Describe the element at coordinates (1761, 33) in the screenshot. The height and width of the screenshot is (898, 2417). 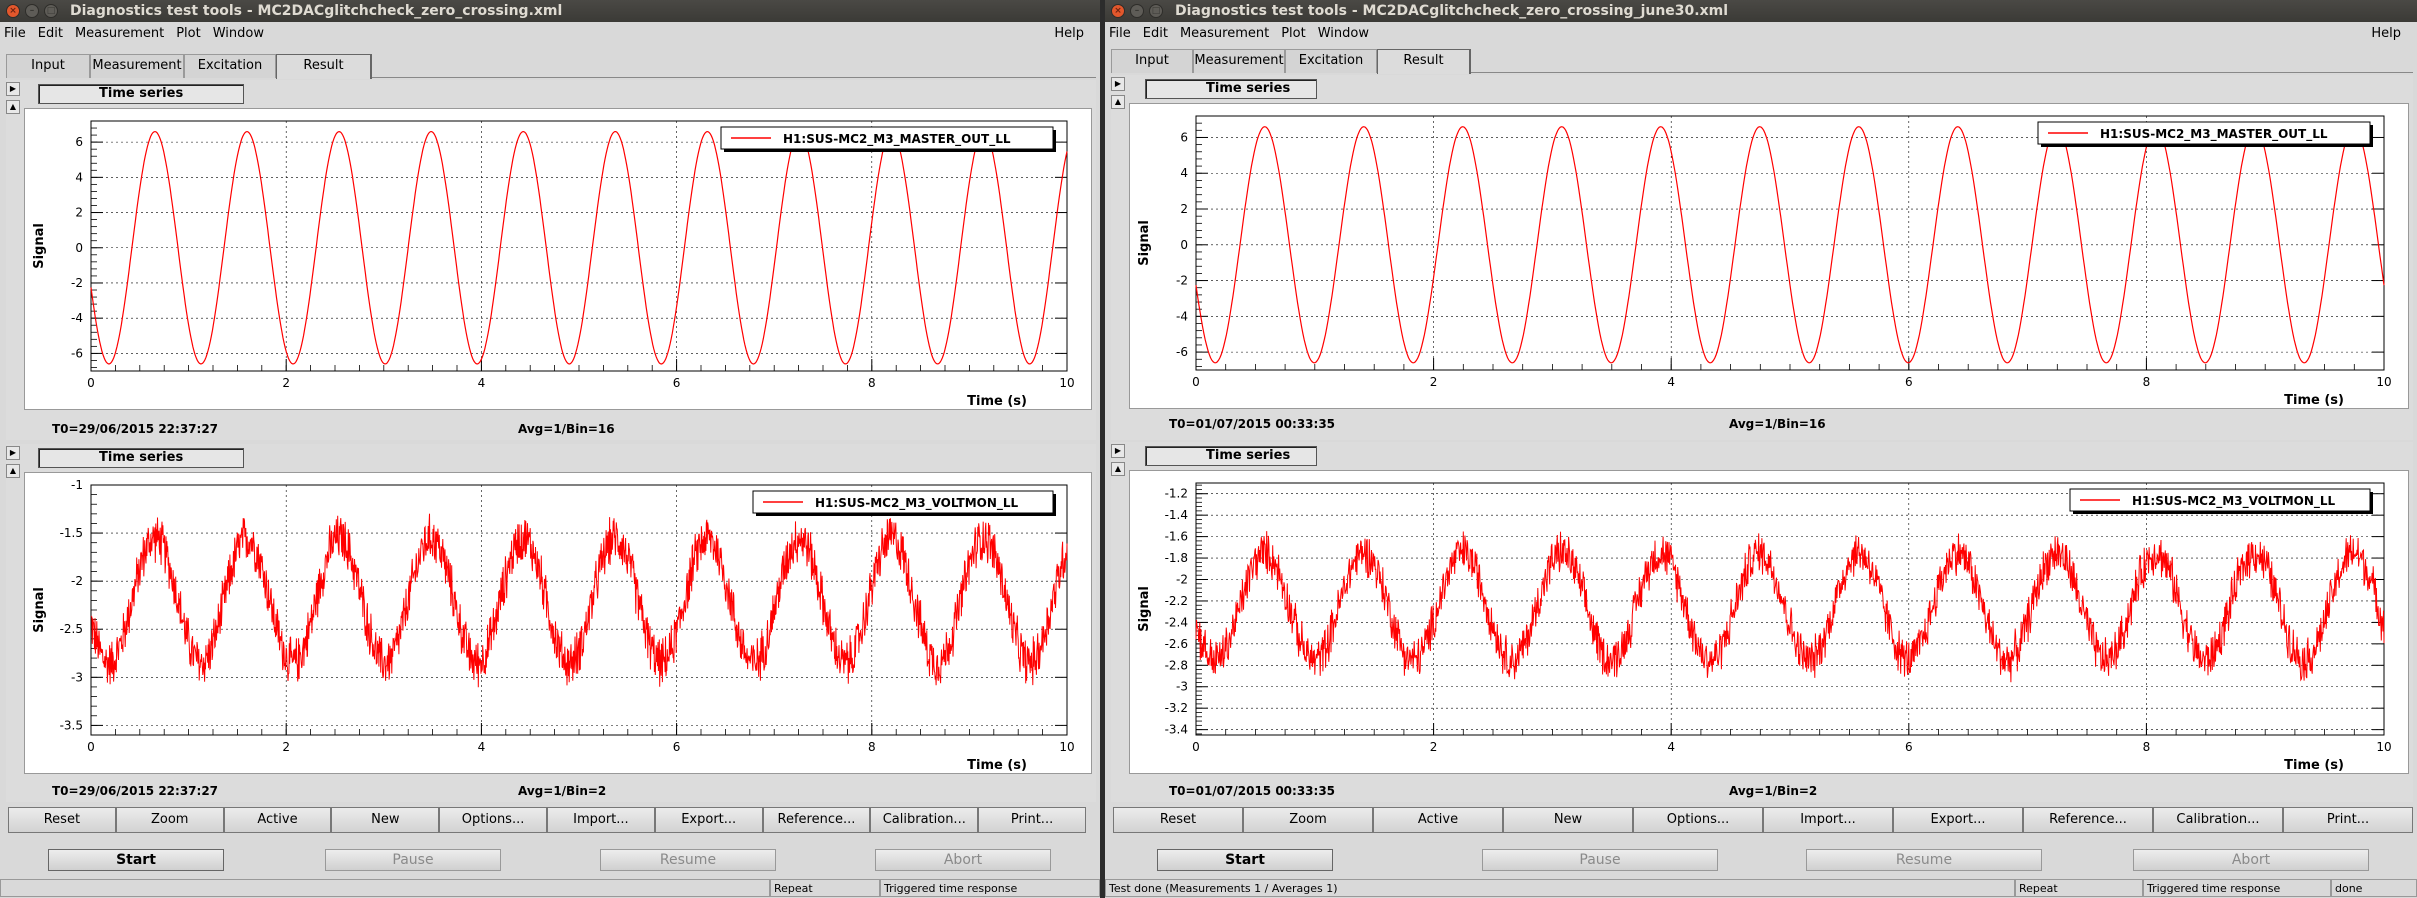
I see `menu-bar: File Edit Measurement Plot Window Help` at that location.